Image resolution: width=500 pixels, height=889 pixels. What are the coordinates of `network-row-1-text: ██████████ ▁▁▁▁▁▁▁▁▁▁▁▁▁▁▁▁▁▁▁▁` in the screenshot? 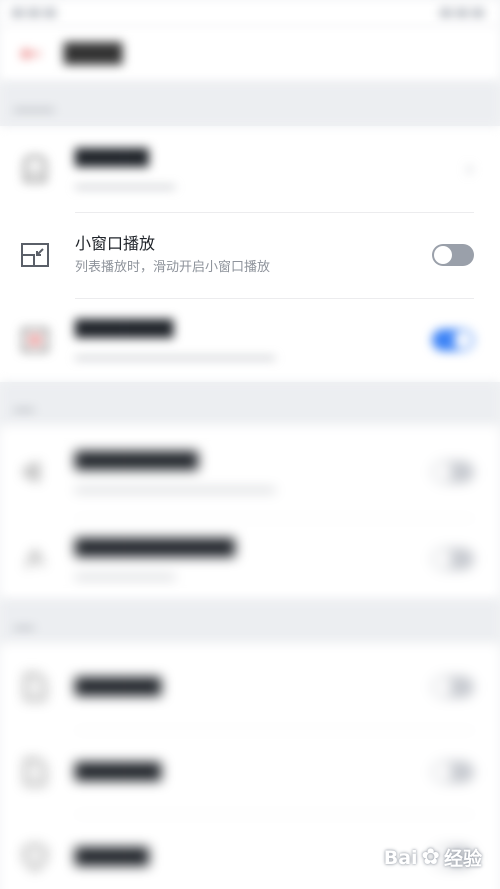 It's located at (253, 472).